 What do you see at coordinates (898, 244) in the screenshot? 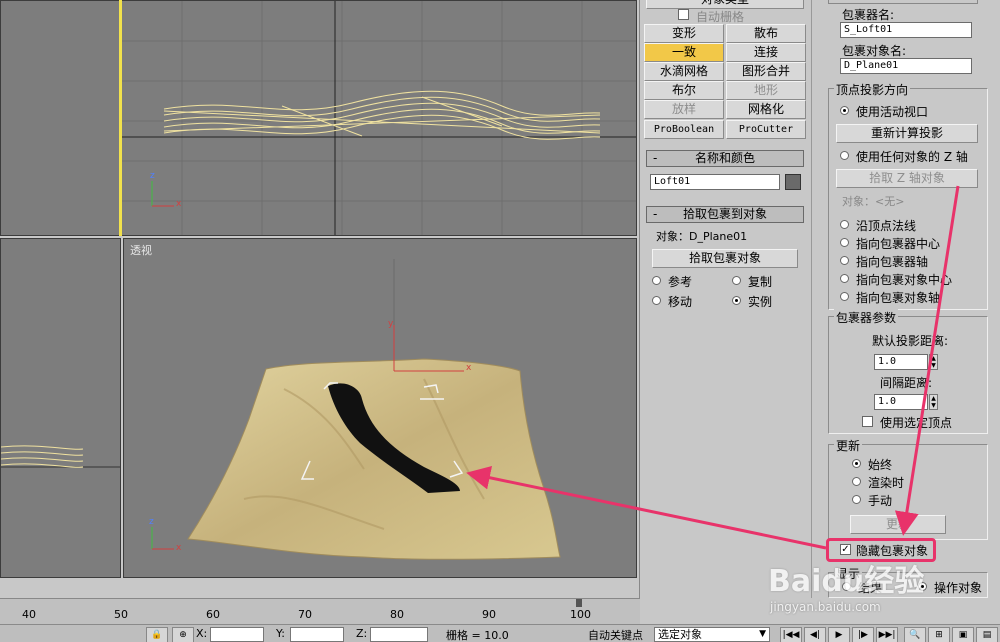
I see `toward-wrapper-center-label: 指向包裹器中心` at bounding box center [898, 244].